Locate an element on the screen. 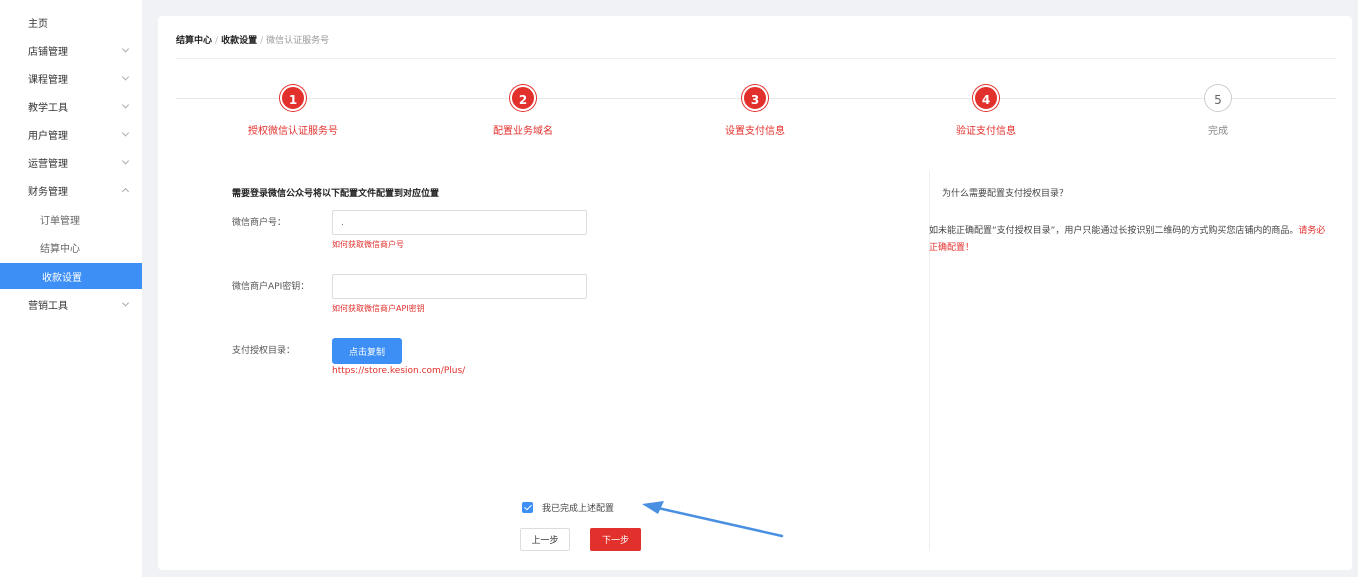 Image resolution: width=1358 pixels, height=577 pixels. sidebar-item-payment-settings: 收款设置 is located at coordinates (71, 276).